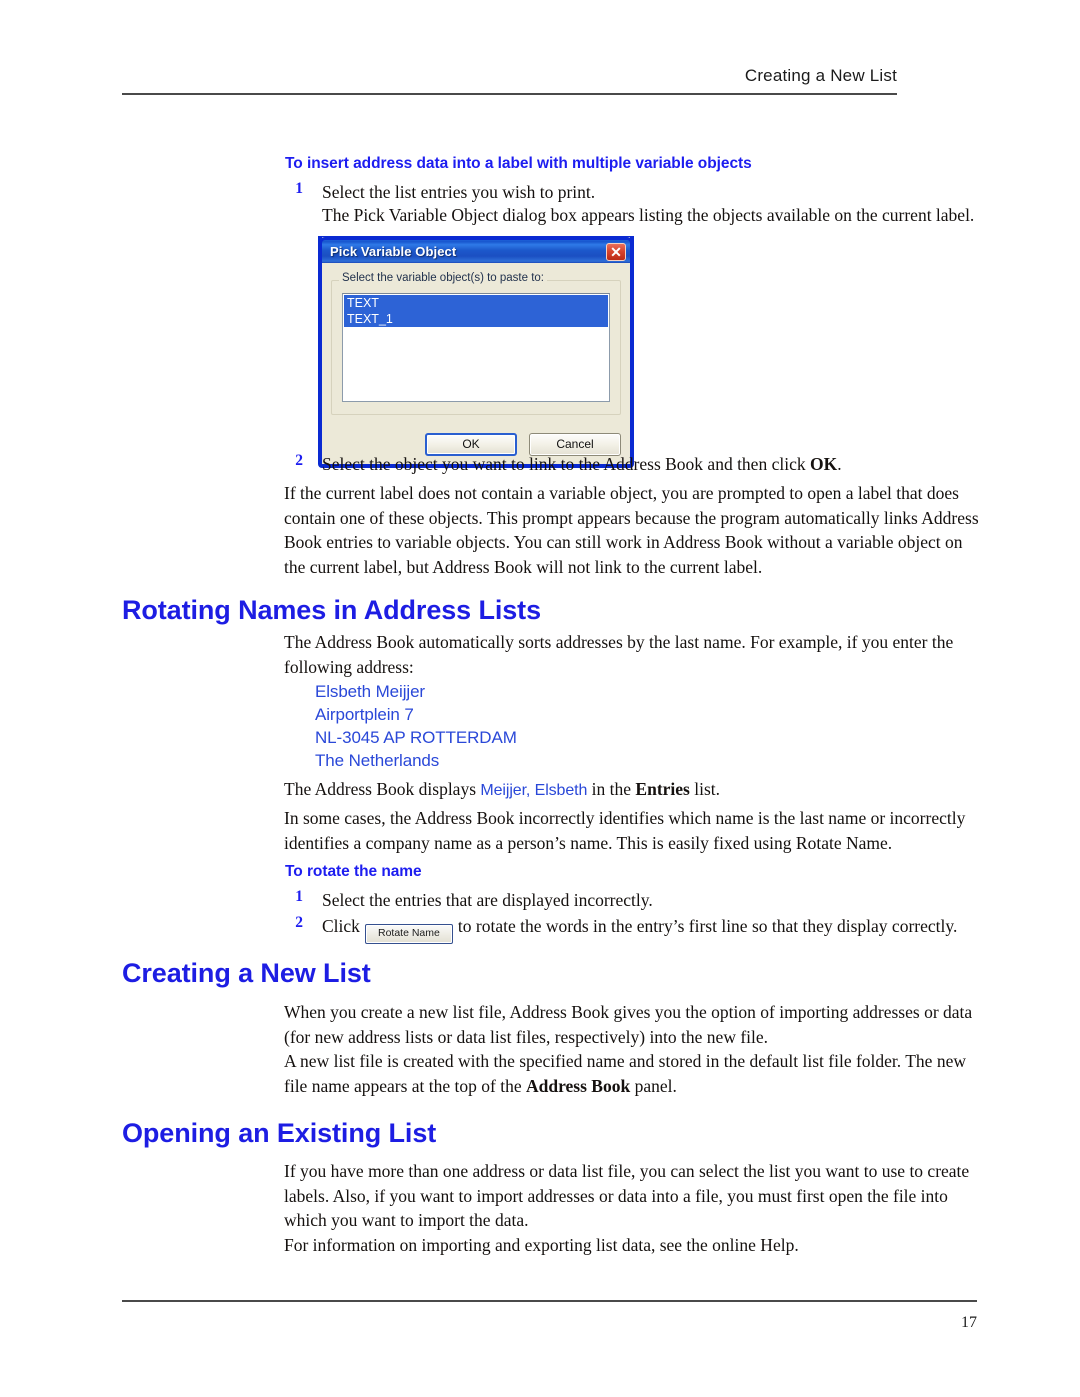  Describe the element at coordinates (823, 464) in the screenshot. I see `step-text-bold: OK` at that location.